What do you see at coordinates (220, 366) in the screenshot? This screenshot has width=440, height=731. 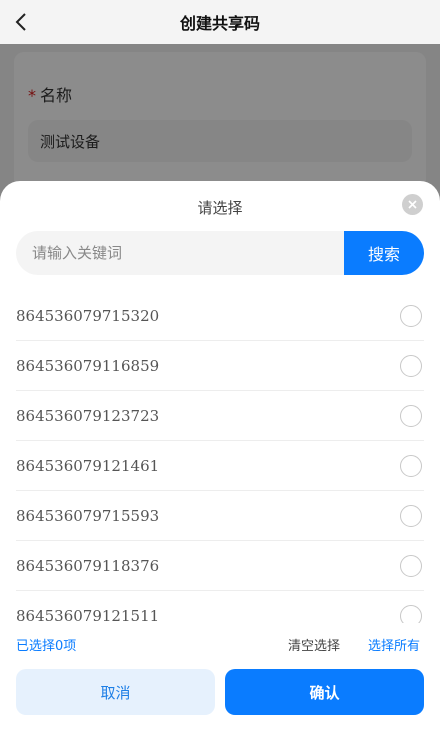 I see `list-item: 864536079116859` at bounding box center [220, 366].